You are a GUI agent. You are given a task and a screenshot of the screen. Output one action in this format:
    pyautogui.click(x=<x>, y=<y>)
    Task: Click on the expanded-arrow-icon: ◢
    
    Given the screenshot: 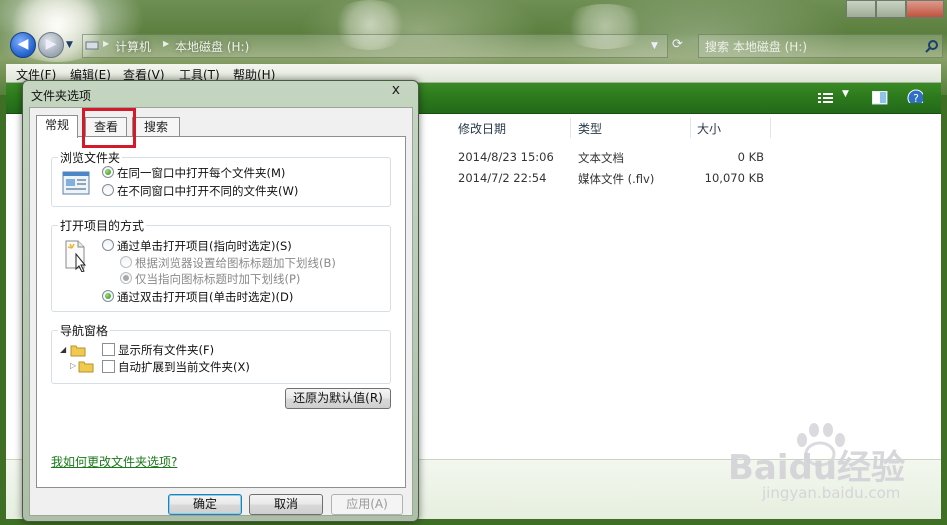 What is the action you would take?
    pyautogui.click(x=63, y=349)
    